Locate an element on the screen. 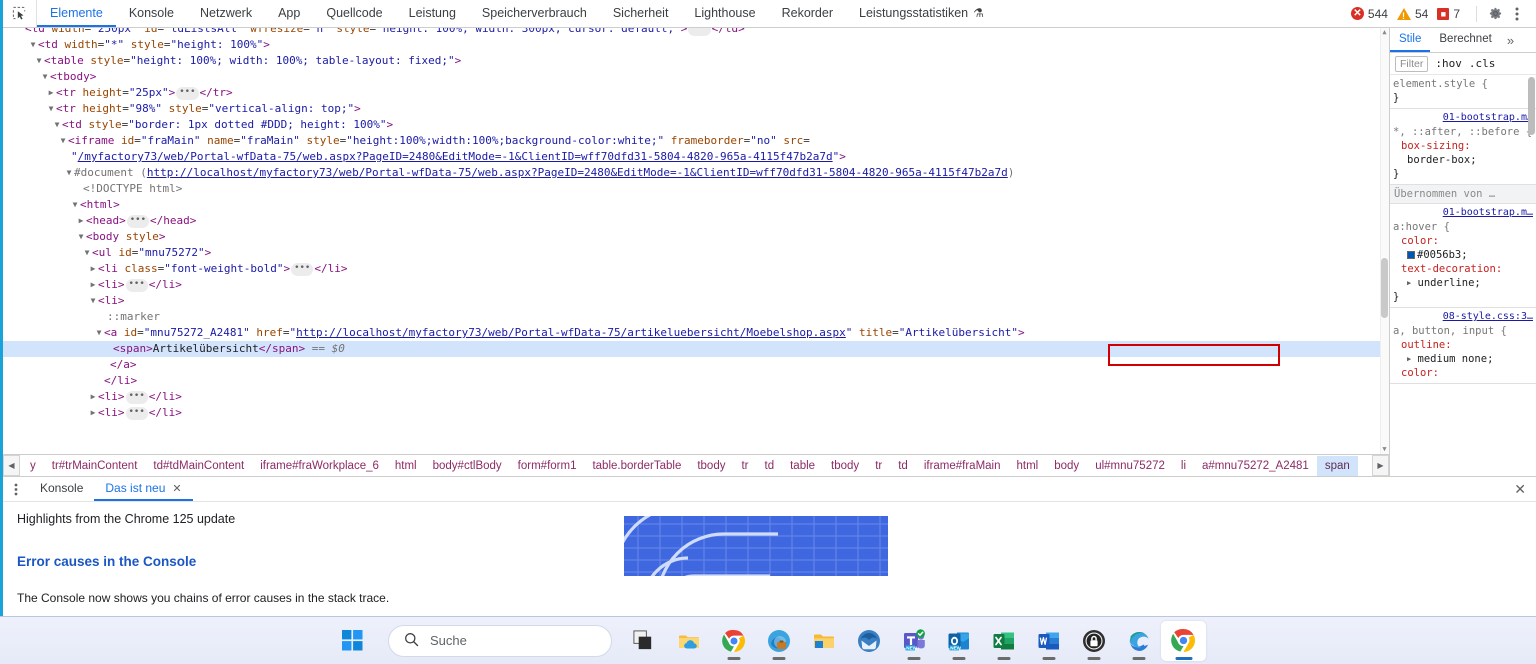 This screenshot has height=664, width=1536. edge-copilot-icon is located at coordinates (778, 641).